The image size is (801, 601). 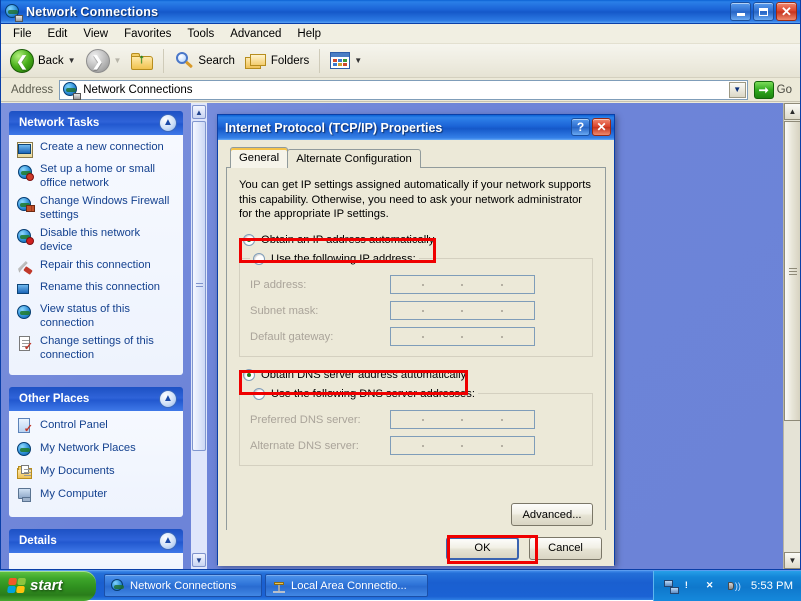 What do you see at coordinates (773, 90) in the screenshot?
I see `go-button: ➞ Go` at bounding box center [773, 90].